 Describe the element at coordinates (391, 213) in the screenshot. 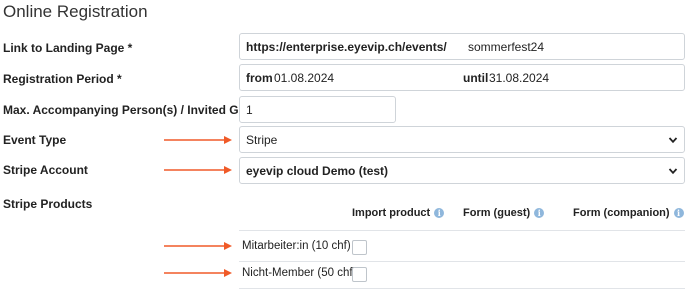

I see `column-header-label: Import product` at that location.